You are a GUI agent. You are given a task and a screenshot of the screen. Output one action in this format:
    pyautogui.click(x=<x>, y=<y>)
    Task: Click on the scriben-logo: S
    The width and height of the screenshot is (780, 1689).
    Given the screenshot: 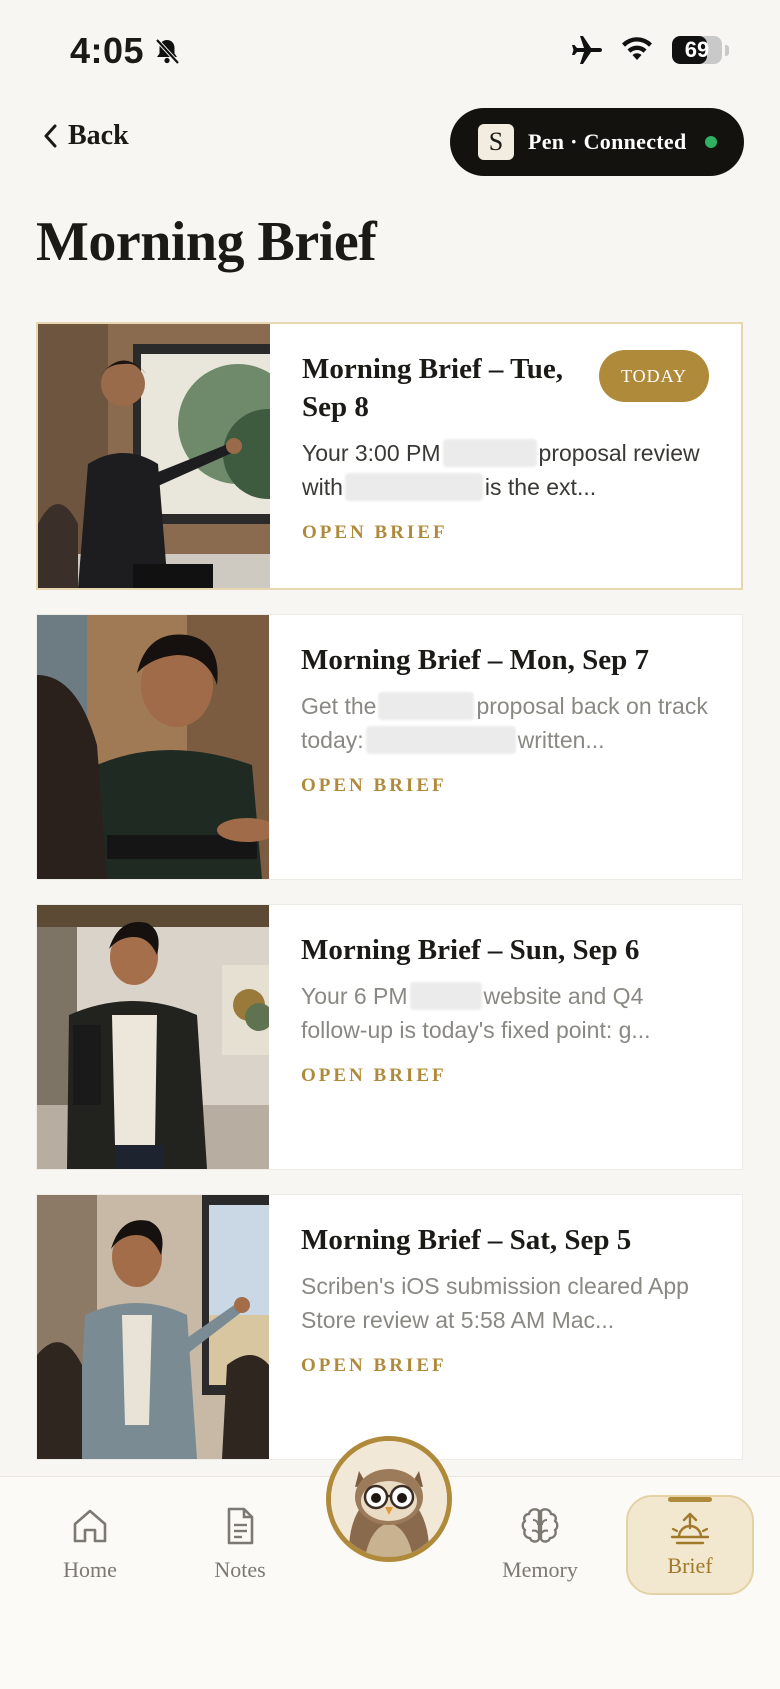 What is the action you would take?
    pyautogui.click(x=496, y=142)
    